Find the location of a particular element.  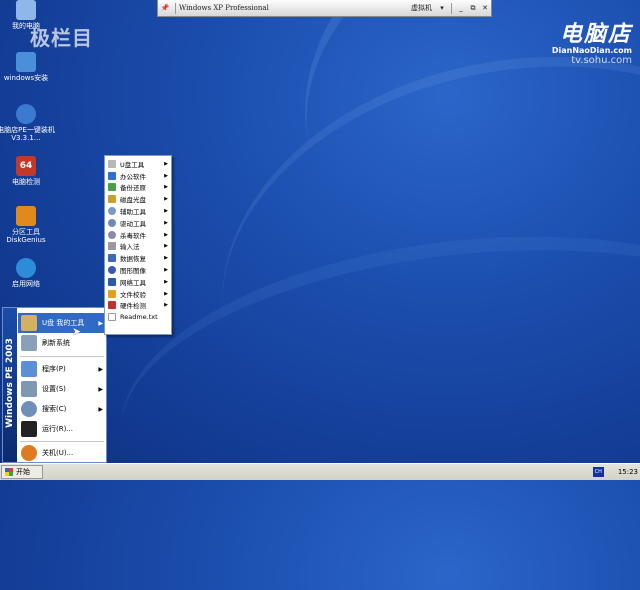

start-item-programs: 程序(P) ▶ is located at coordinates (62, 369).